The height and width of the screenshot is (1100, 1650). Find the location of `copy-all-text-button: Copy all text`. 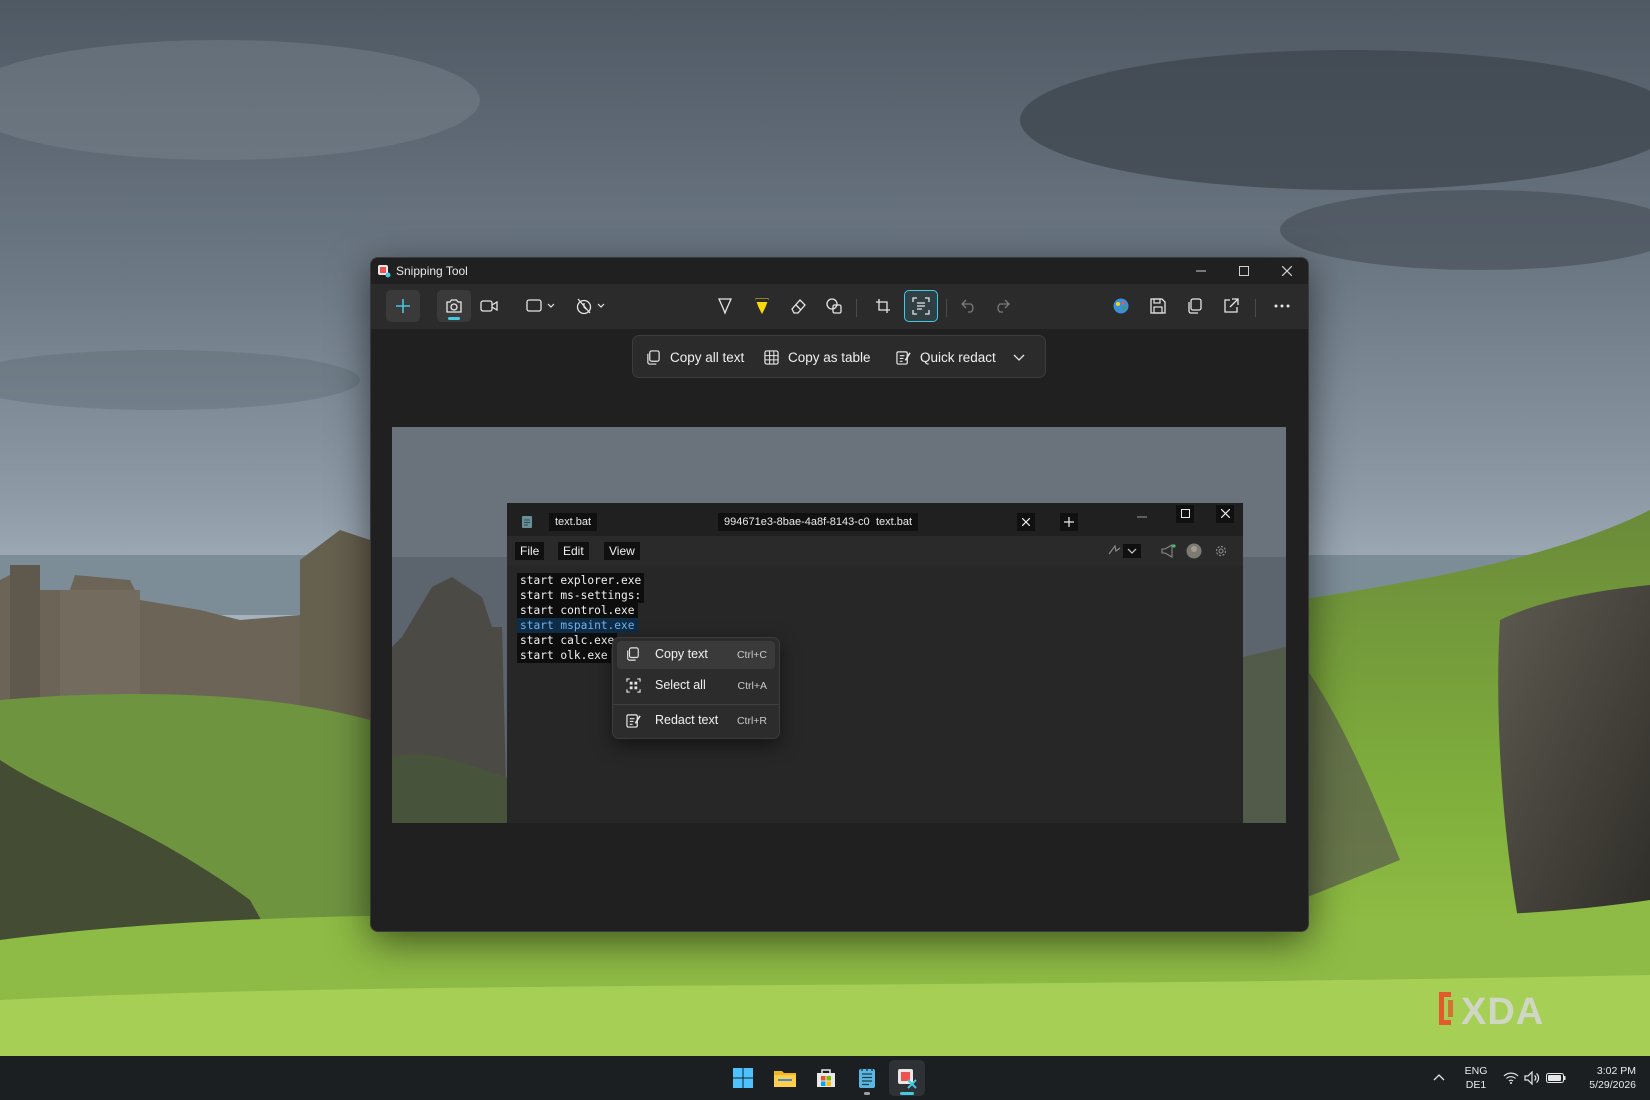

copy-all-text-button: Copy all text is located at coordinates (695, 357).